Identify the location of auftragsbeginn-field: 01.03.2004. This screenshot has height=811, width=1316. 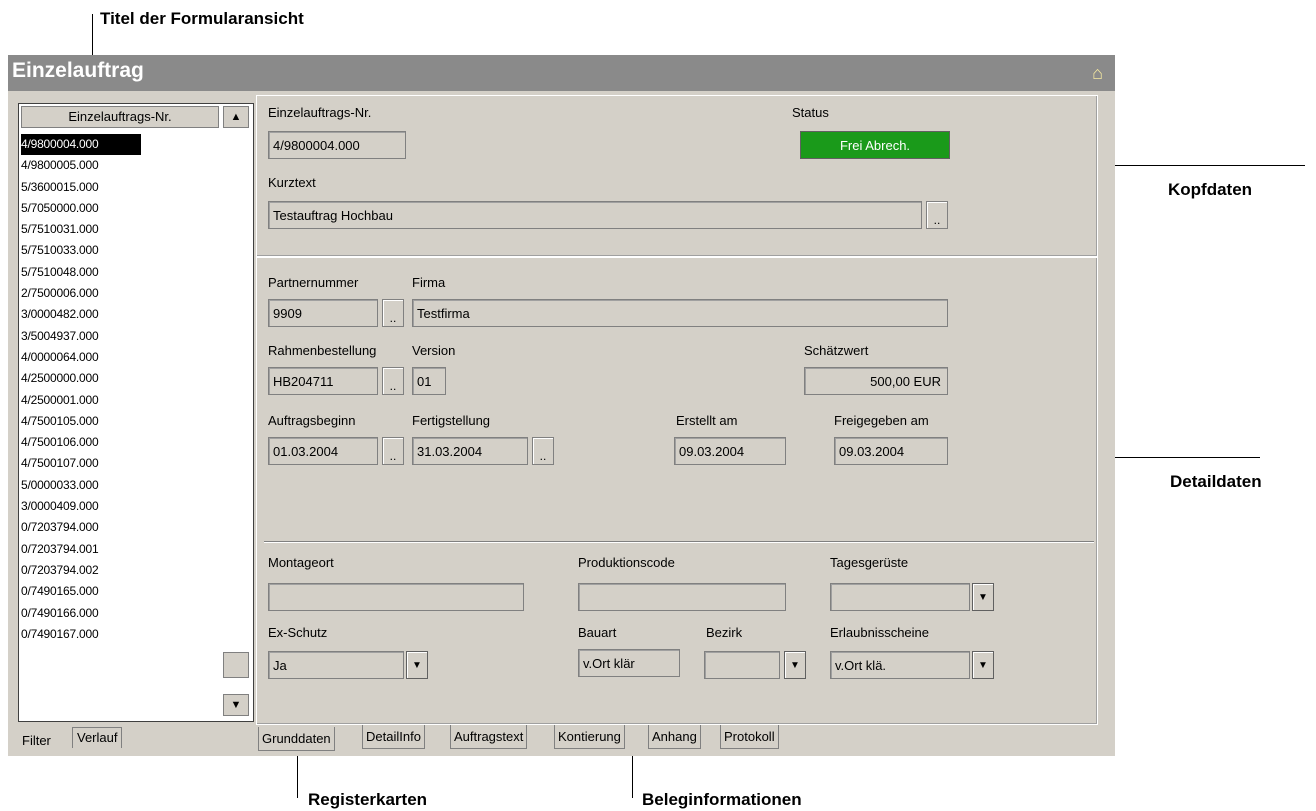
(323, 451).